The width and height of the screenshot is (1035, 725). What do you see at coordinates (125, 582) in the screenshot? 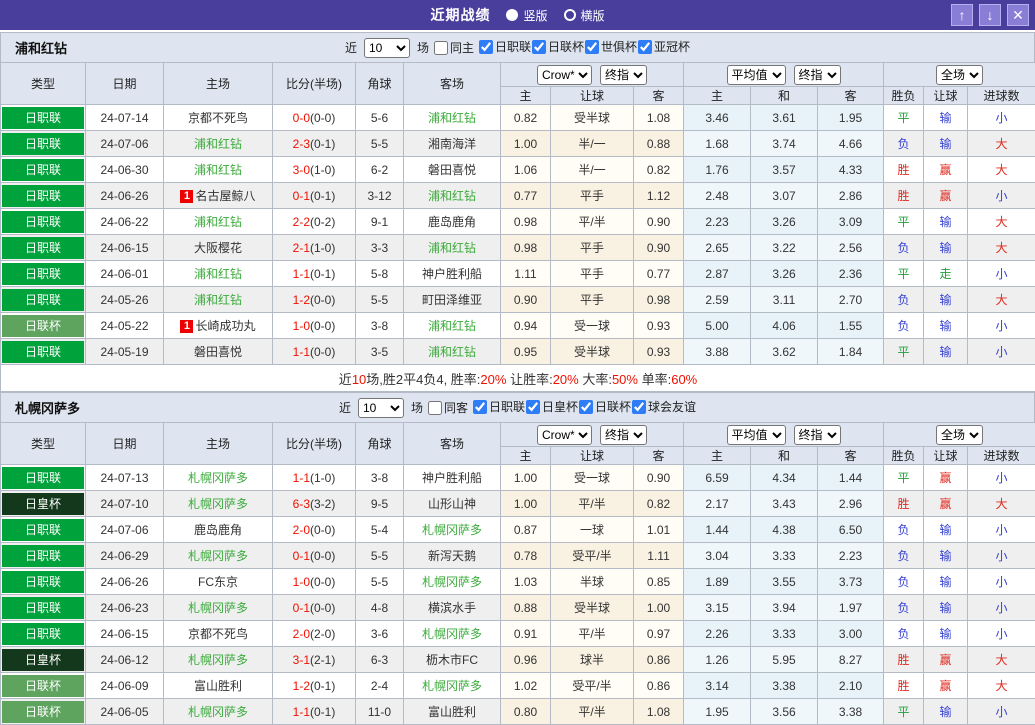
I see `match-date: 24-06-26` at bounding box center [125, 582].